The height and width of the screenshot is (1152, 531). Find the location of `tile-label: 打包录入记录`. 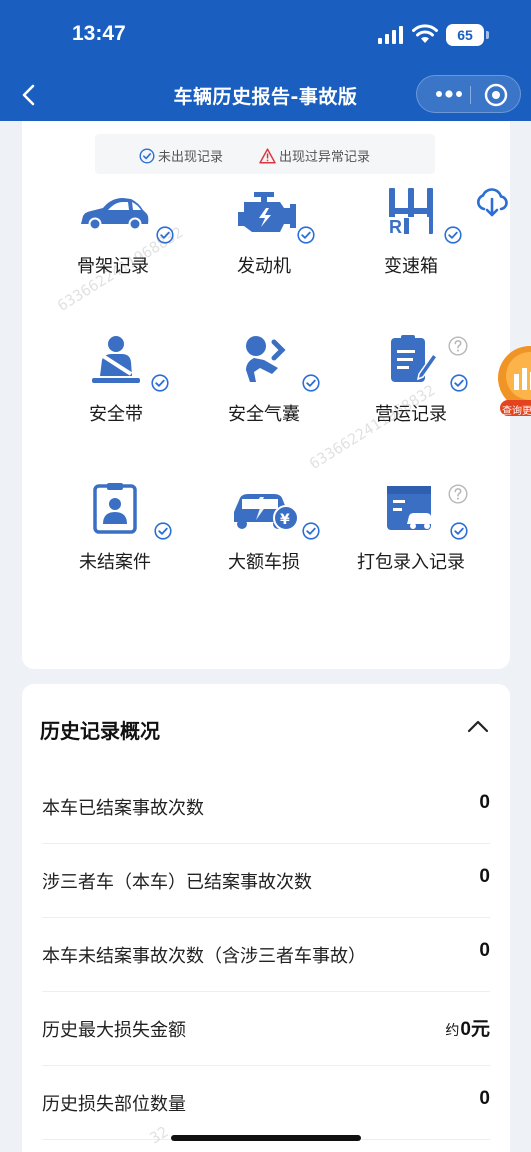

tile-label: 打包录入记录 is located at coordinates (411, 562).